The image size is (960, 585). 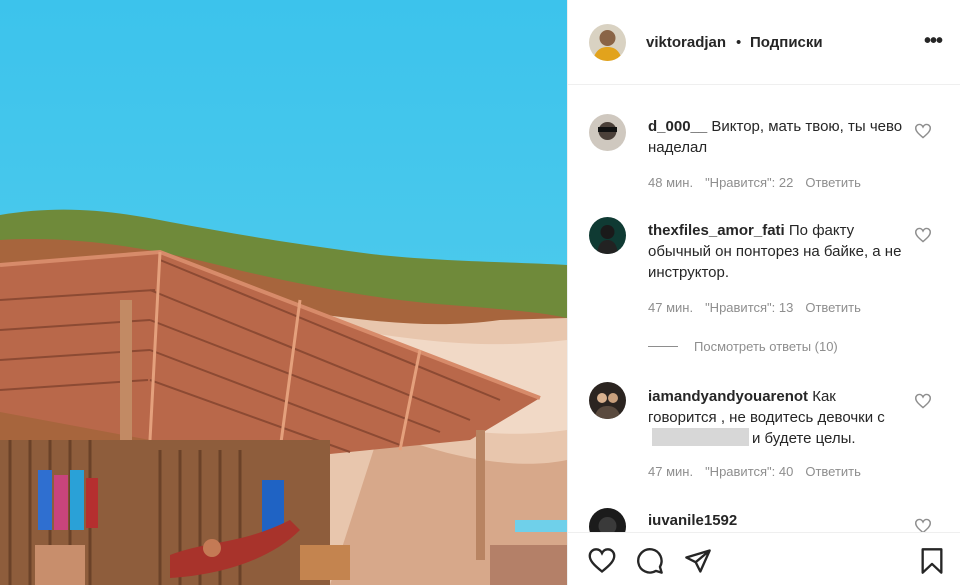 I want to click on comment-time: 48 мин., so click(x=670, y=182).